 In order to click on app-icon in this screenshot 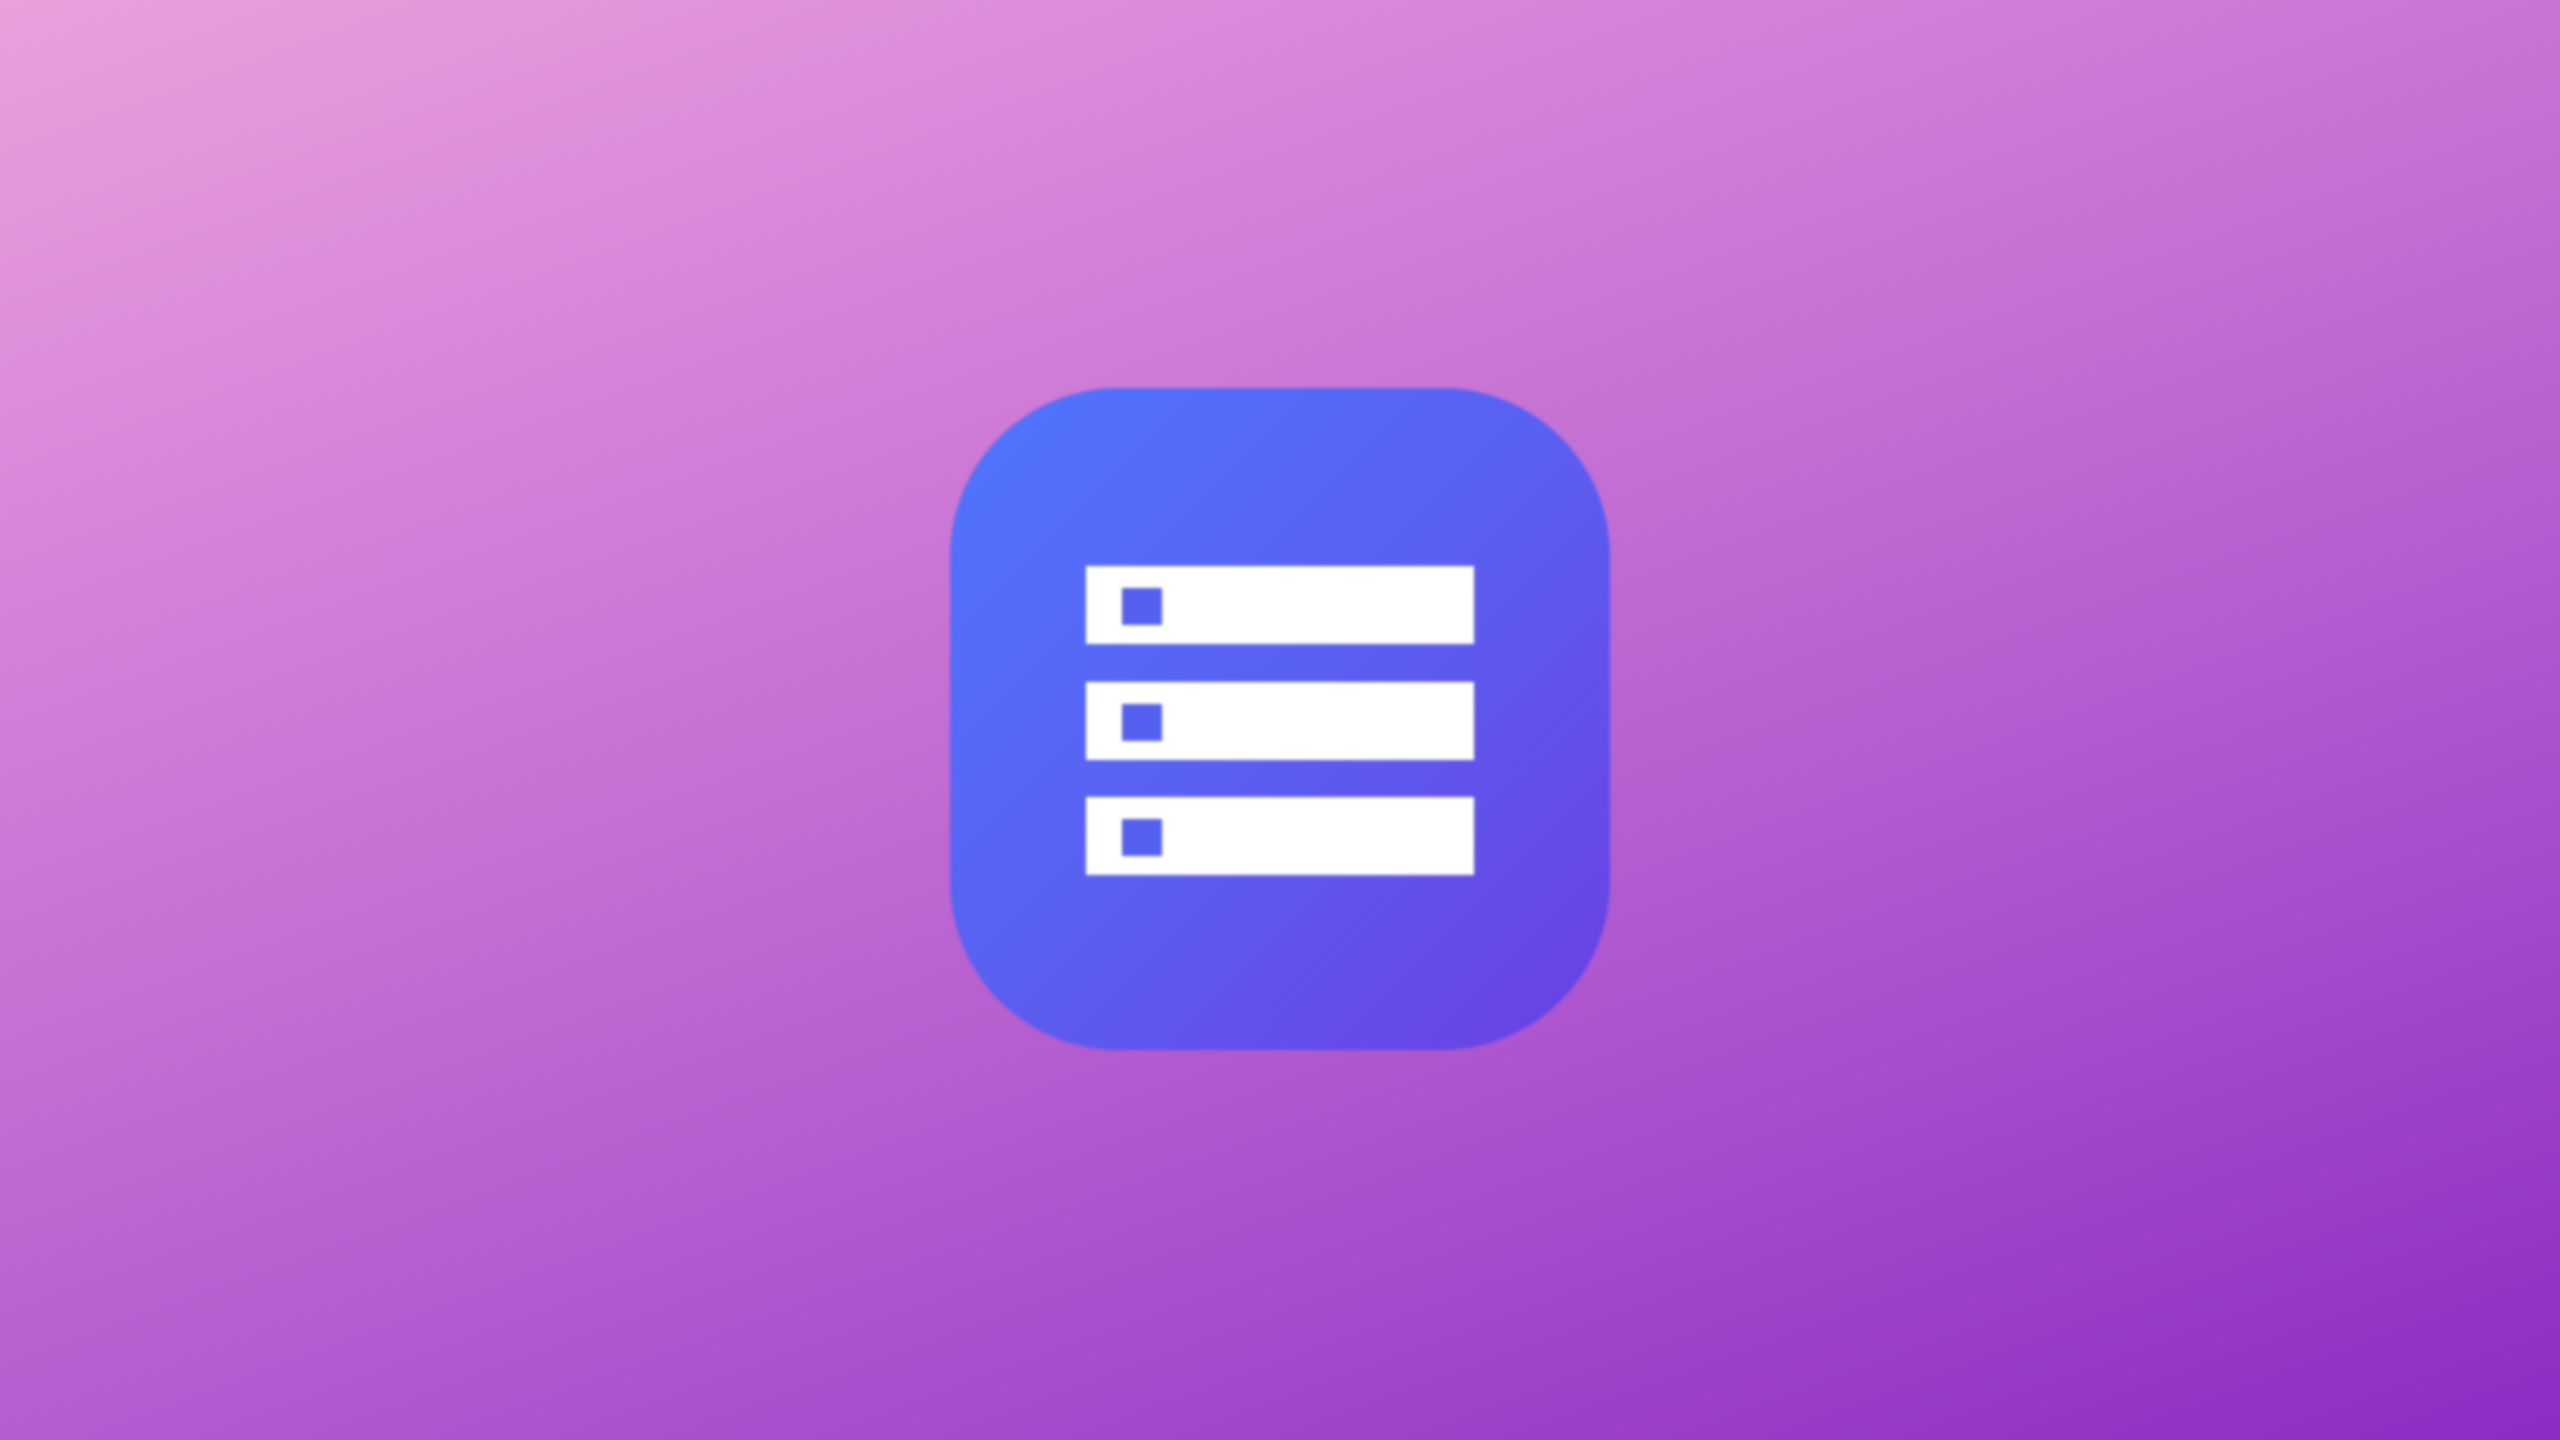, I will do `click(1280, 719)`.